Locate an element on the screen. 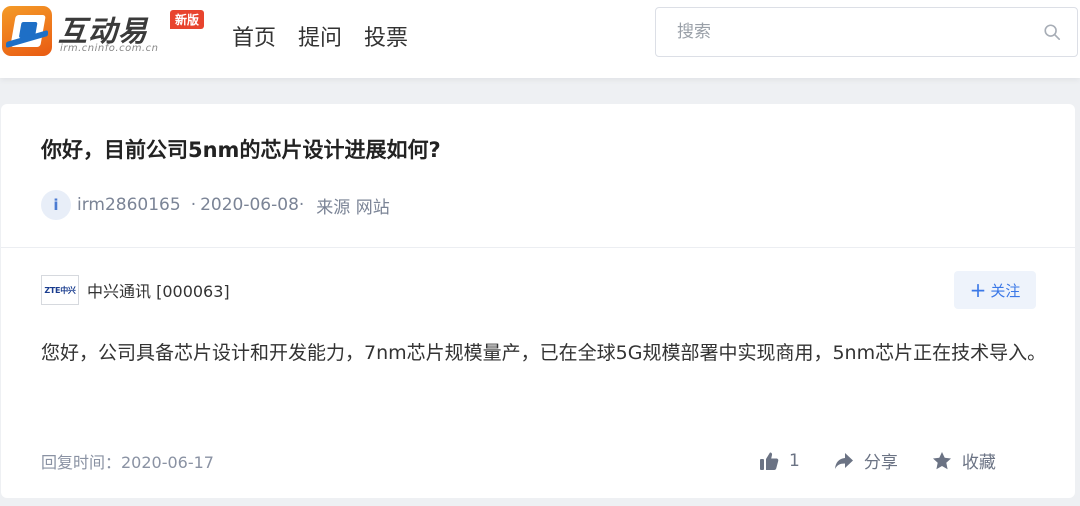 The width and height of the screenshot is (1080, 506). follow-label: 关注 is located at coordinates (1005, 290).